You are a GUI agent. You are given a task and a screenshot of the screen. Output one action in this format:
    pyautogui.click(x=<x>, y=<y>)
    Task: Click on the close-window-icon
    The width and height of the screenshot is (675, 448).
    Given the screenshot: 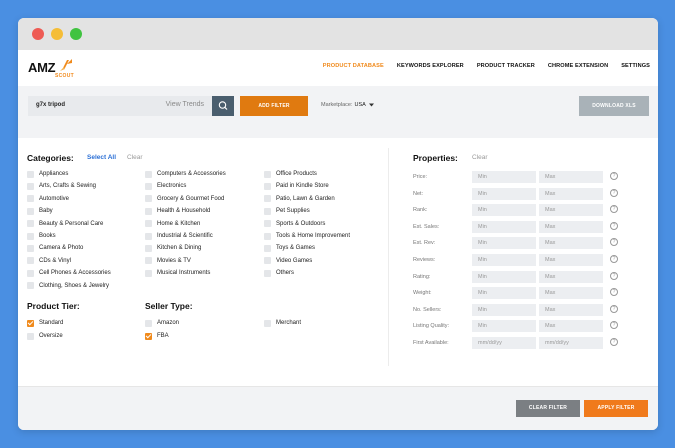 What is the action you would take?
    pyautogui.click(x=38, y=34)
    